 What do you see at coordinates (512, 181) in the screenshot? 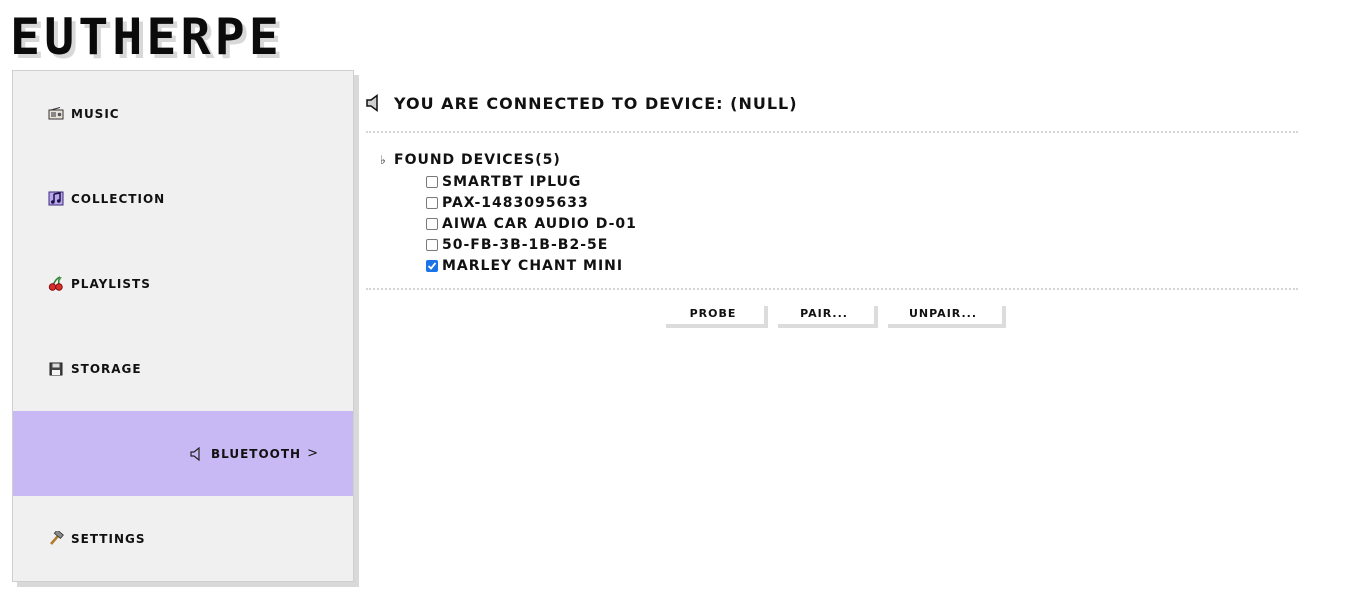
I see `device-name: SMARTBT IPLUG` at bounding box center [512, 181].